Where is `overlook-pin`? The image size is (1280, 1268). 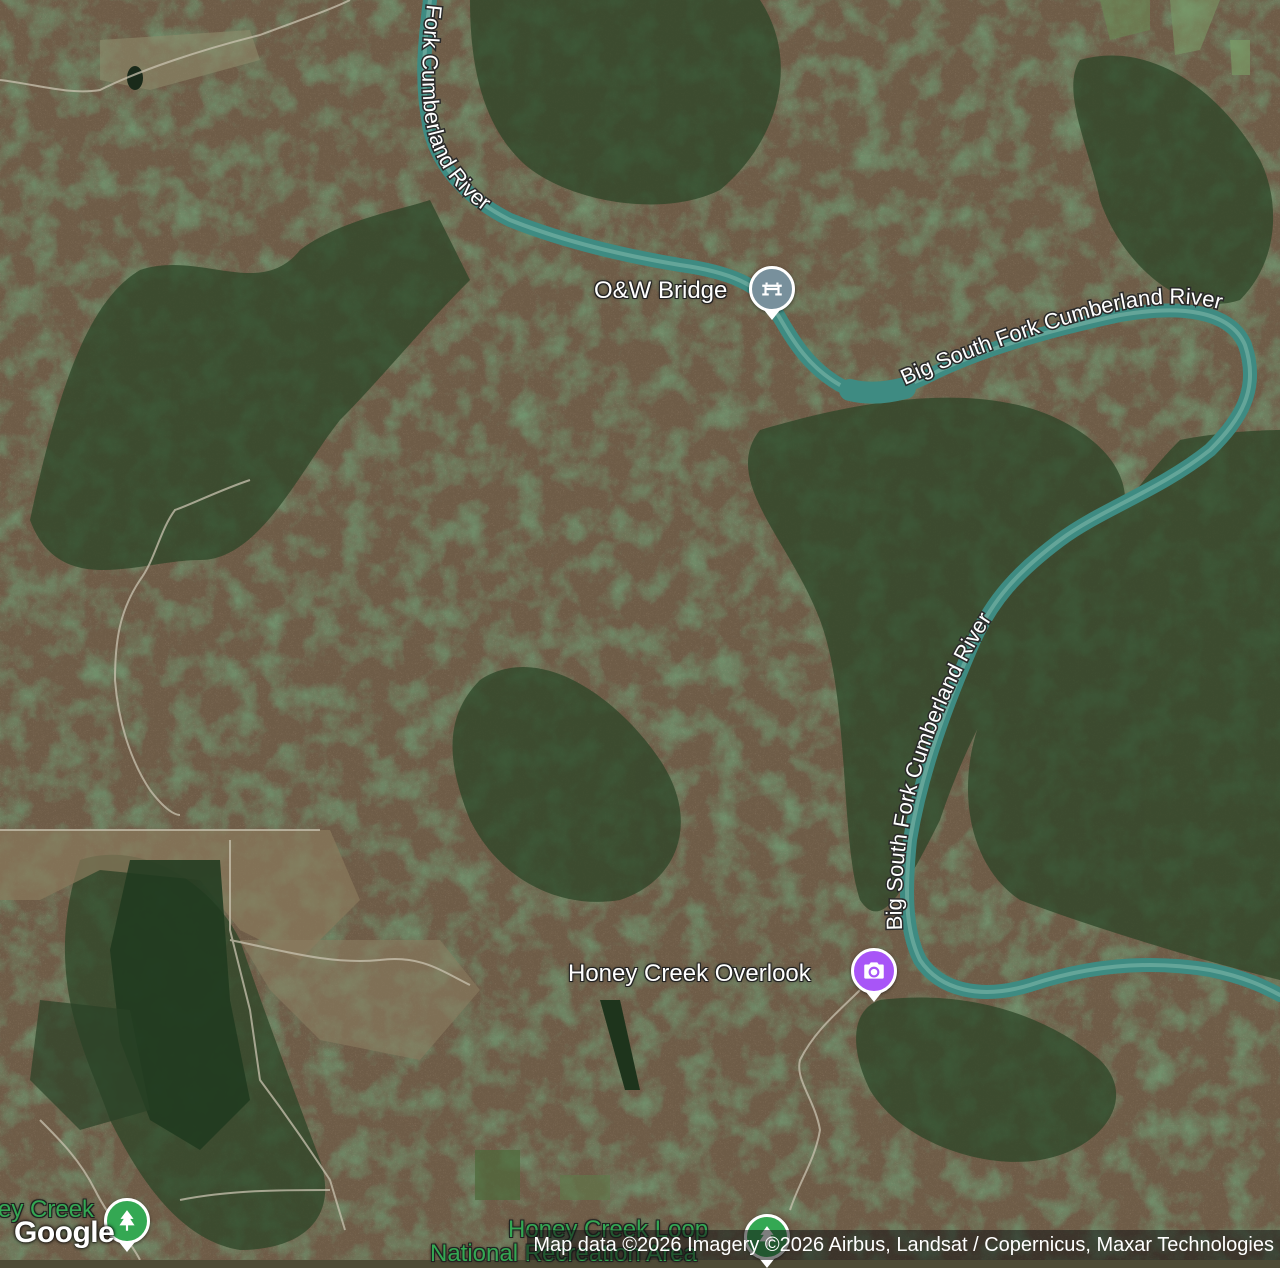 overlook-pin is located at coordinates (874, 975).